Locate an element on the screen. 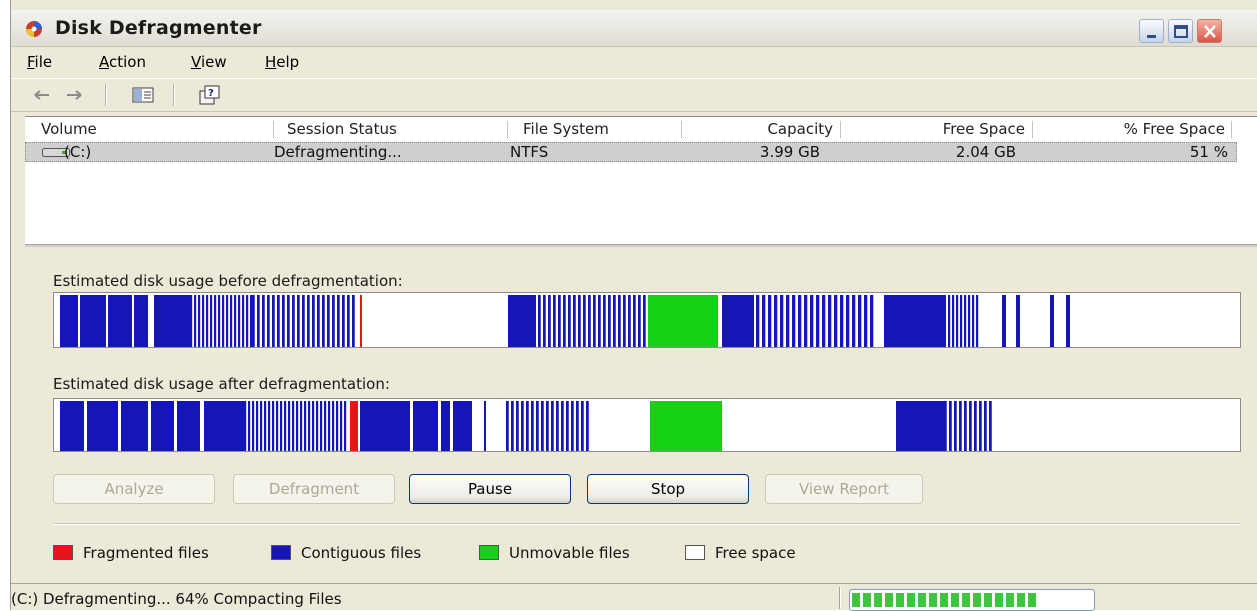 The height and width of the screenshot is (611, 1257). analyze-button: Analyze is located at coordinates (134, 489).